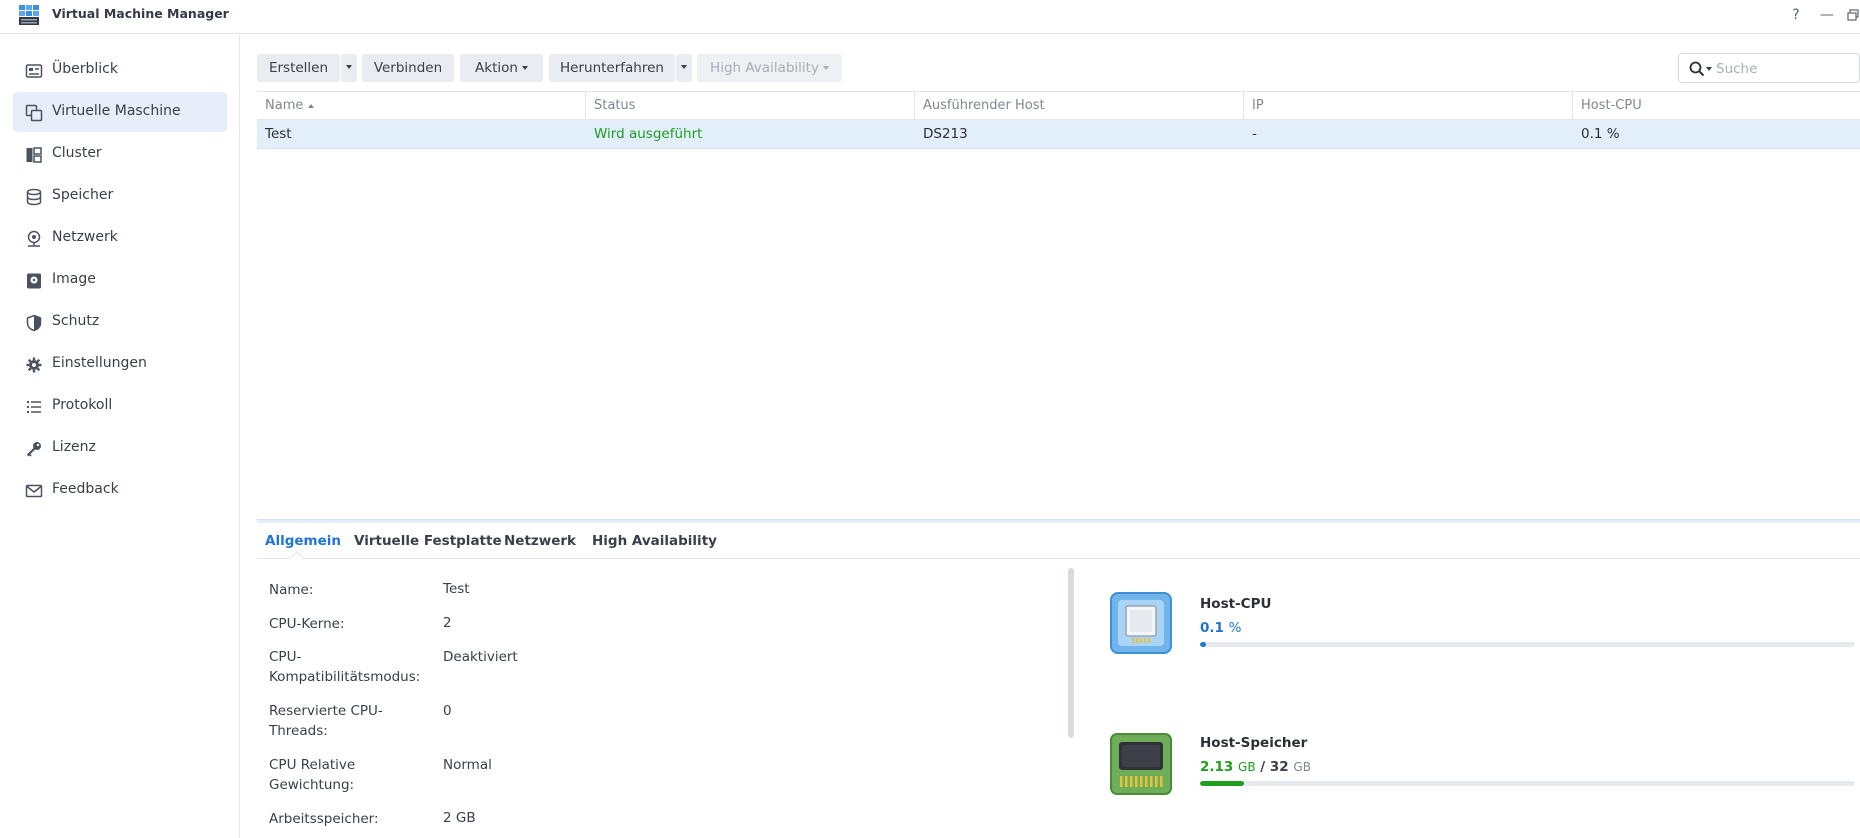 The image size is (1860, 838). Describe the element at coordinates (1796, 15) in the screenshot. I see `help-button: ?` at that location.